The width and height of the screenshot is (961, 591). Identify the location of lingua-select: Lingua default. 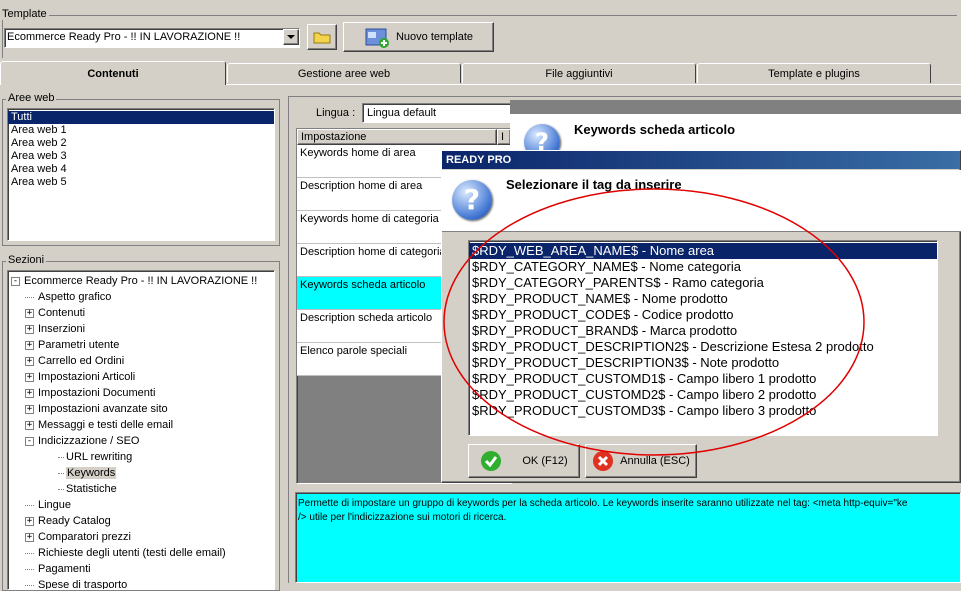
(437, 113).